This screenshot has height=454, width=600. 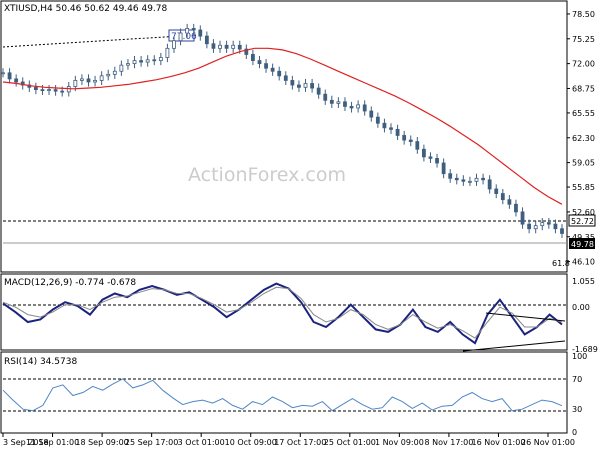 I want to click on price-tick-label: 75.25, so click(x=583, y=39).